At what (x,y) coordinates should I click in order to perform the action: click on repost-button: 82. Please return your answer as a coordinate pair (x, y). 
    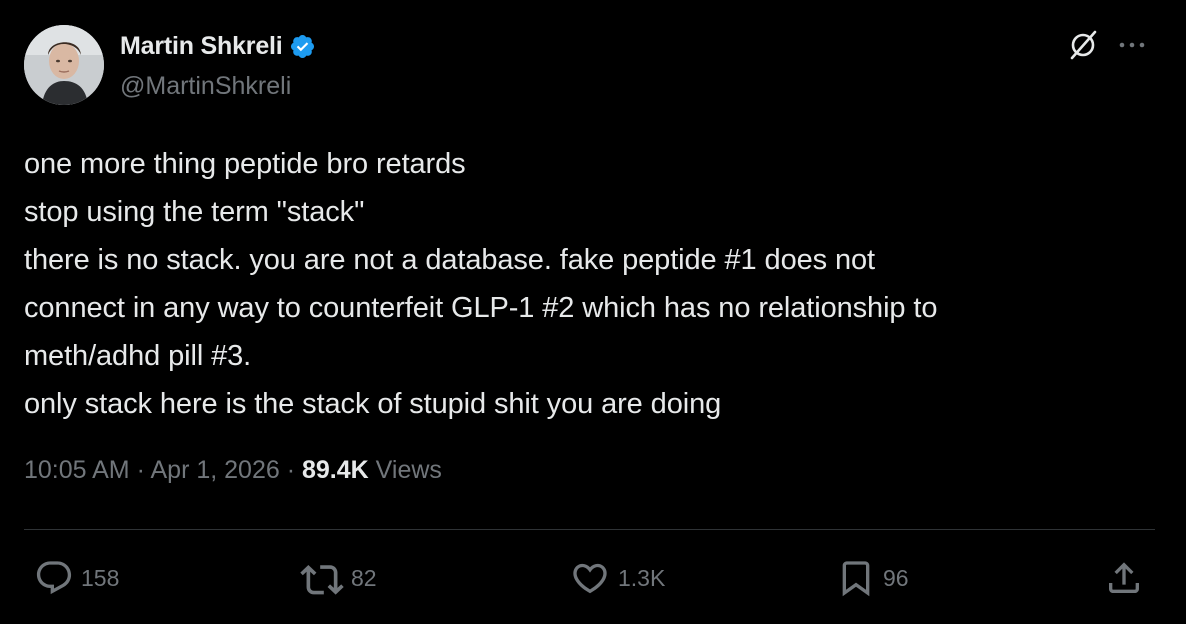
    Looking at the image, I should click on (338, 578).